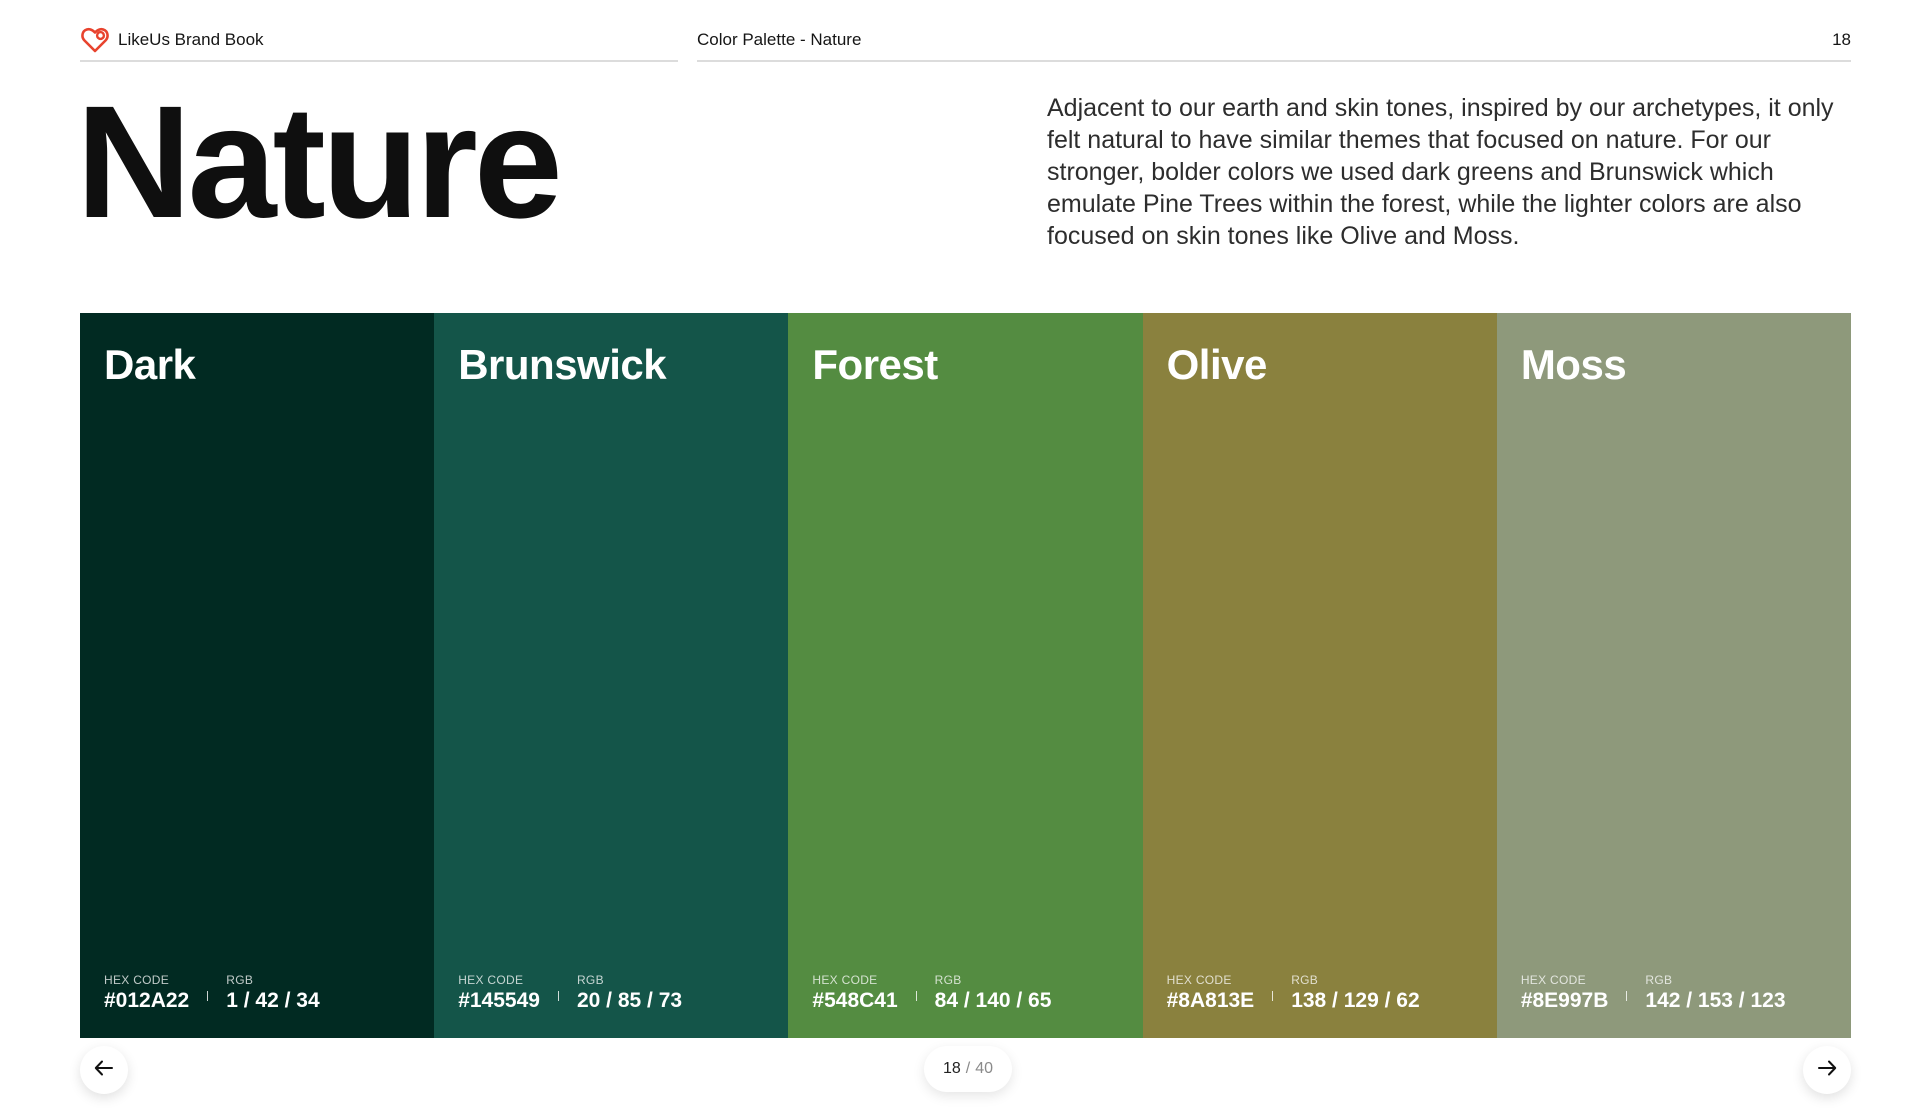 The height and width of the screenshot is (1112, 1920). What do you see at coordinates (1564, 1000) in the screenshot?
I see `hex-code-value: #8E997B` at bounding box center [1564, 1000].